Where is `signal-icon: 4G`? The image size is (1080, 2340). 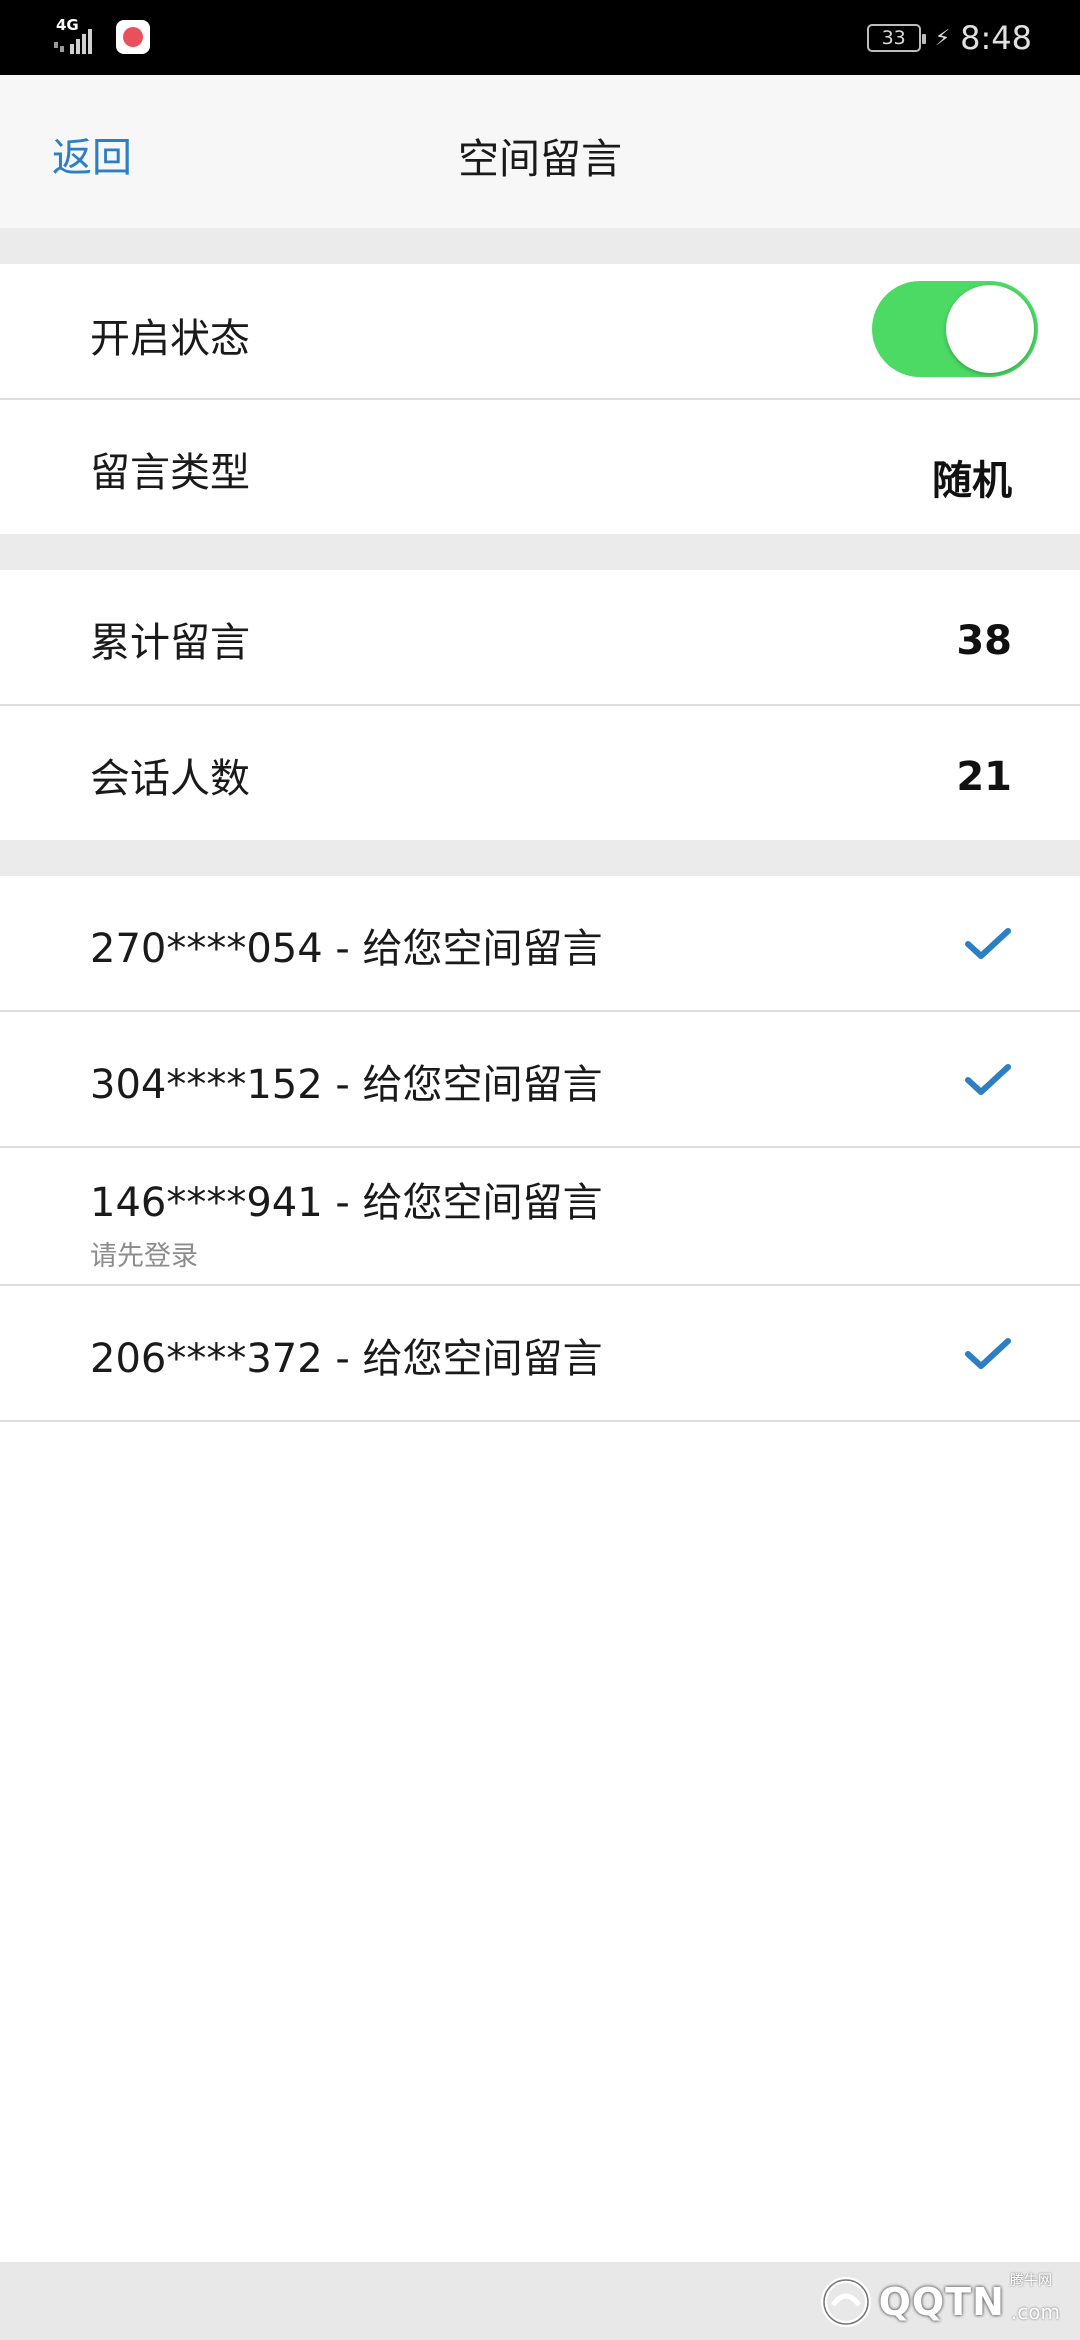
signal-icon: 4G is located at coordinates (82, 36).